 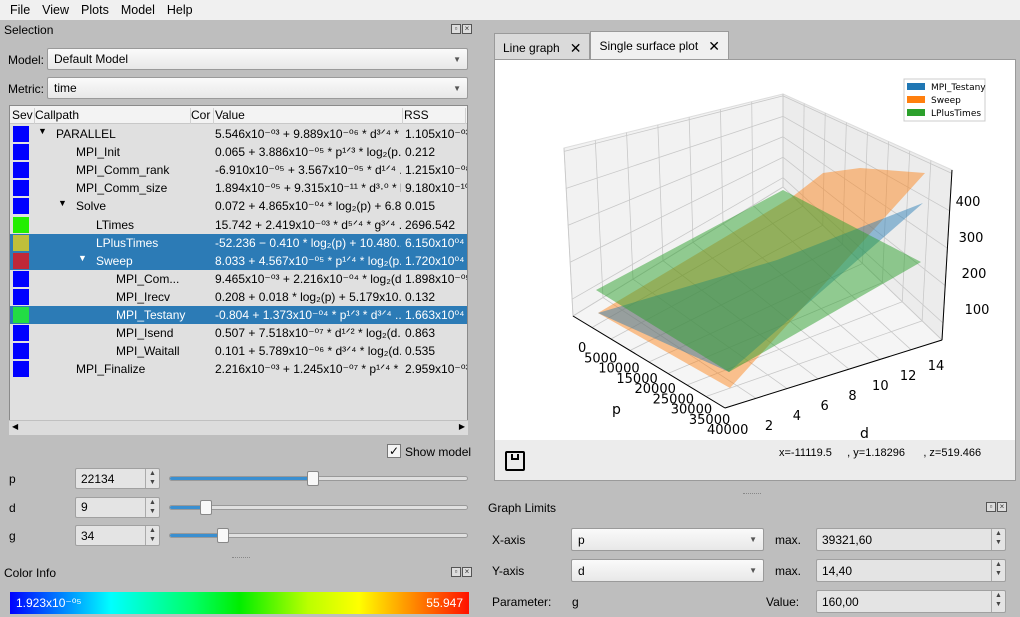 What do you see at coordinates (117, 507) in the screenshot?
I see `param-spinbox-d: 9 ▲ ▼` at bounding box center [117, 507].